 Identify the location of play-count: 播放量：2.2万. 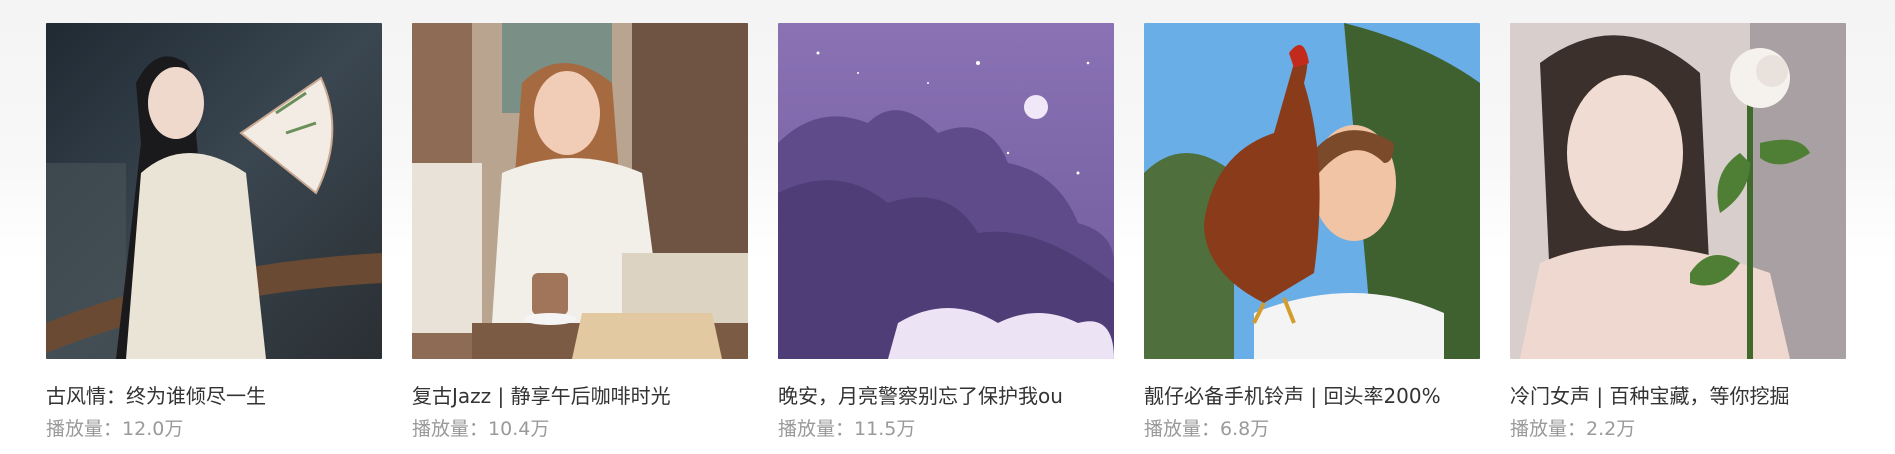
(1678, 429).